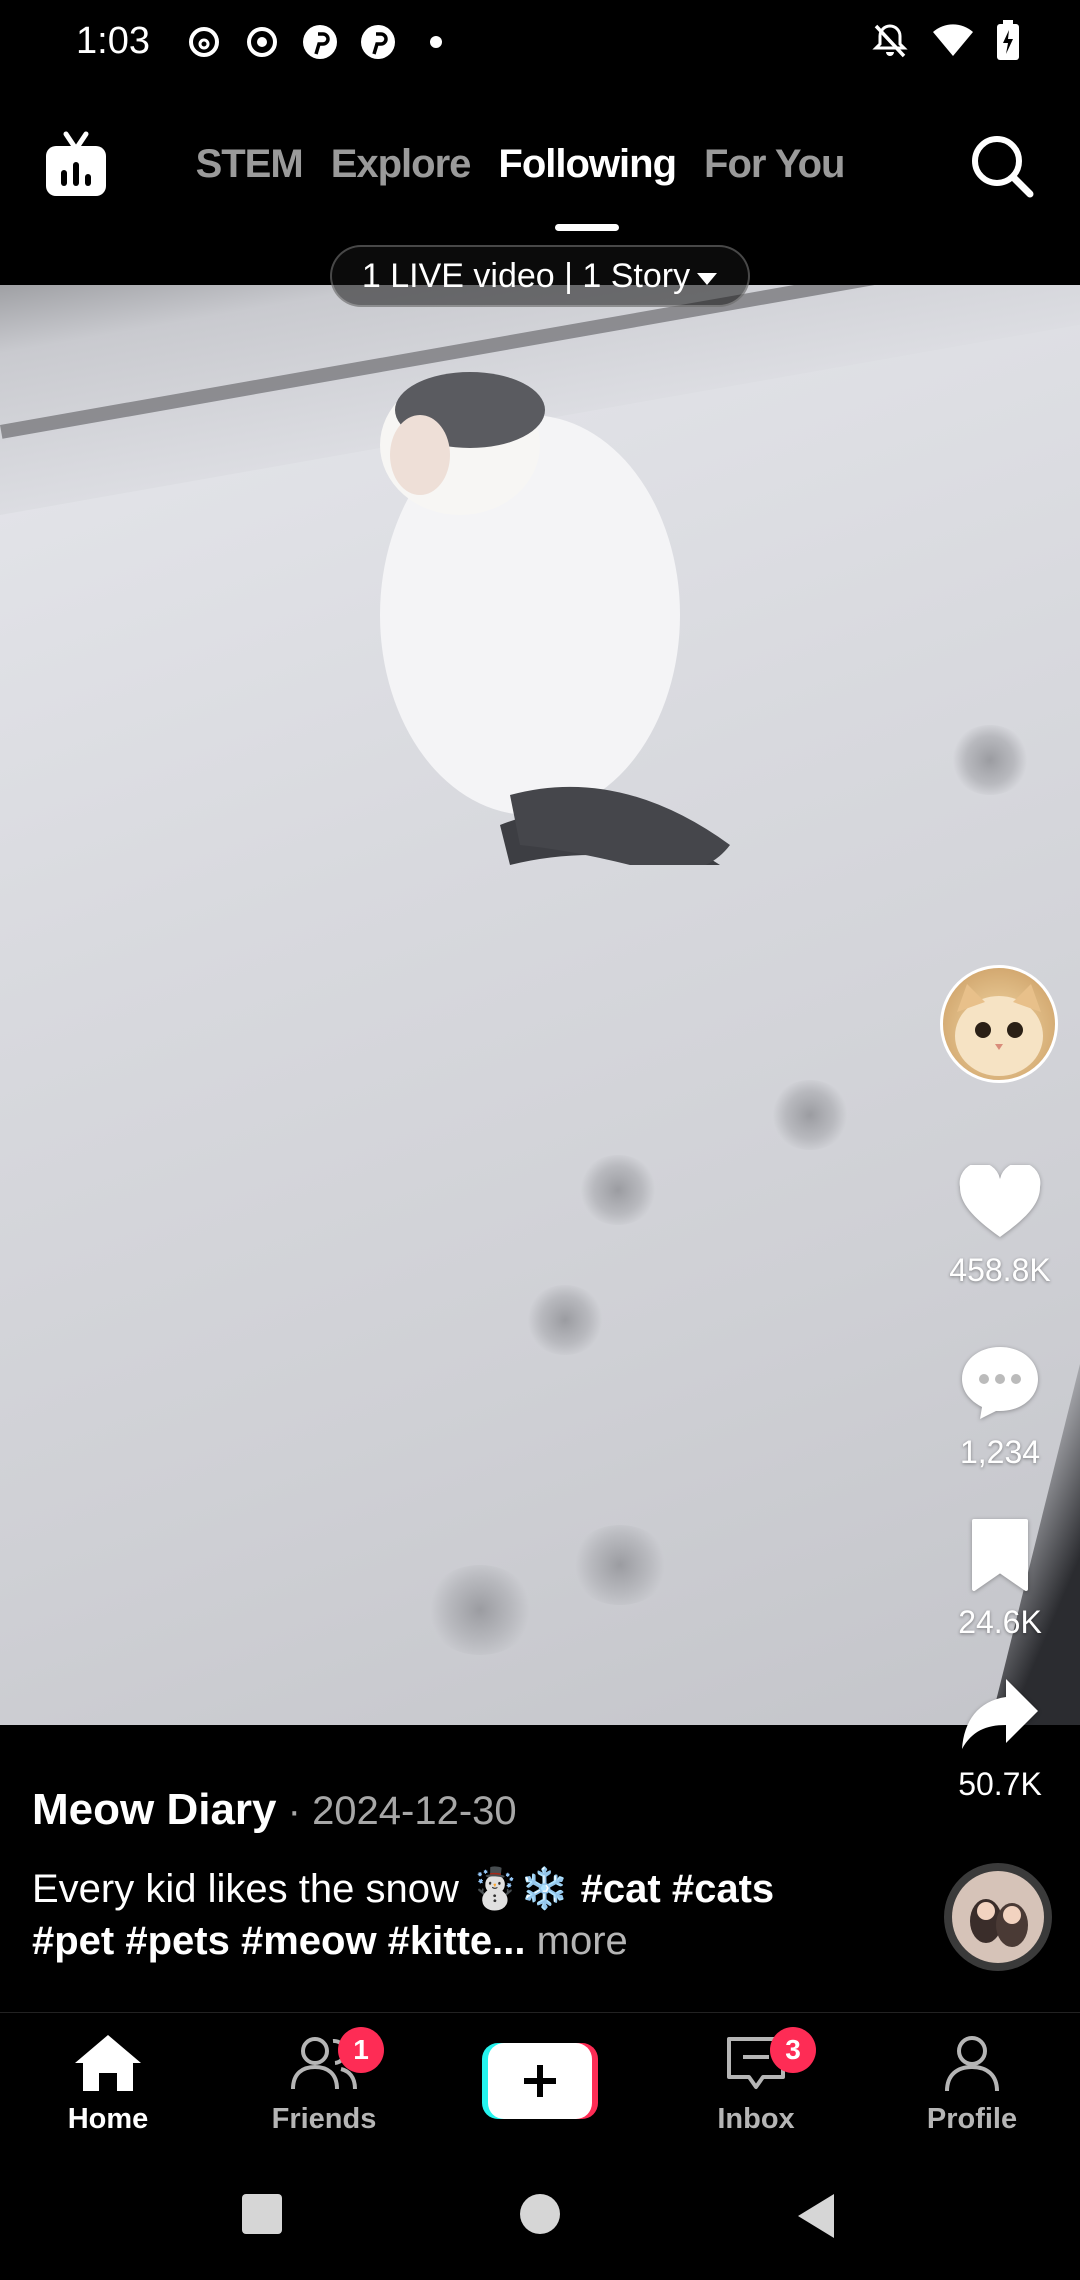 This screenshot has height=2280, width=1080. What do you see at coordinates (1000, 1784) in the screenshot?
I see `share-count: 50.7K` at bounding box center [1000, 1784].